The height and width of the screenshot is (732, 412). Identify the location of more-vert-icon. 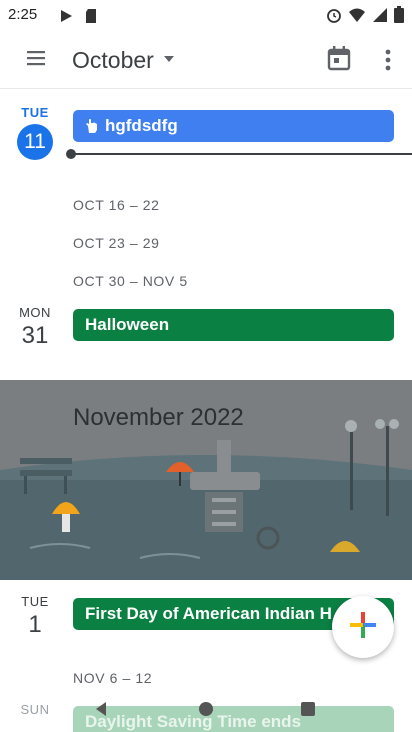
(388, 64).